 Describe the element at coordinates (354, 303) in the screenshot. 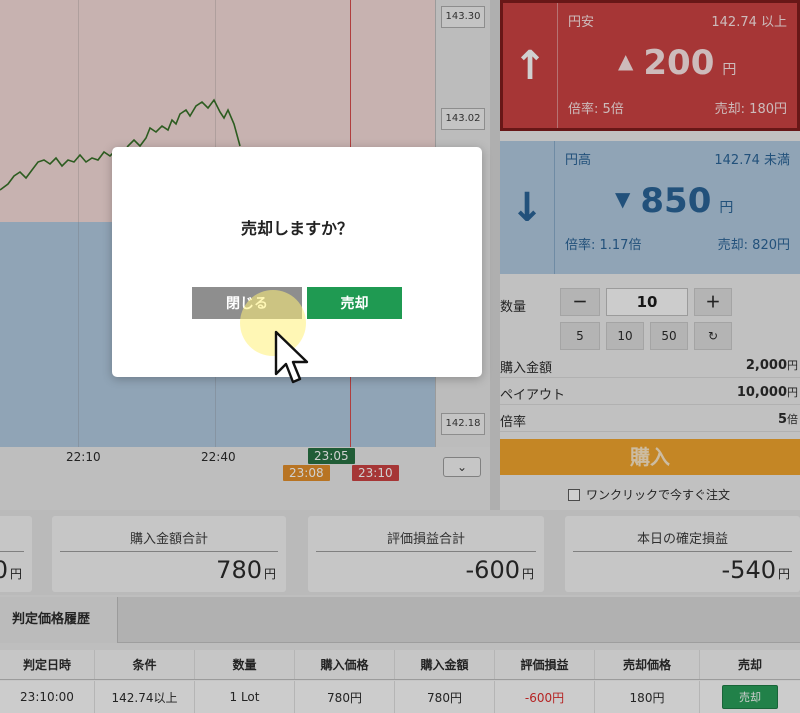

I see `confirm-sell-button: 売却` at that location.